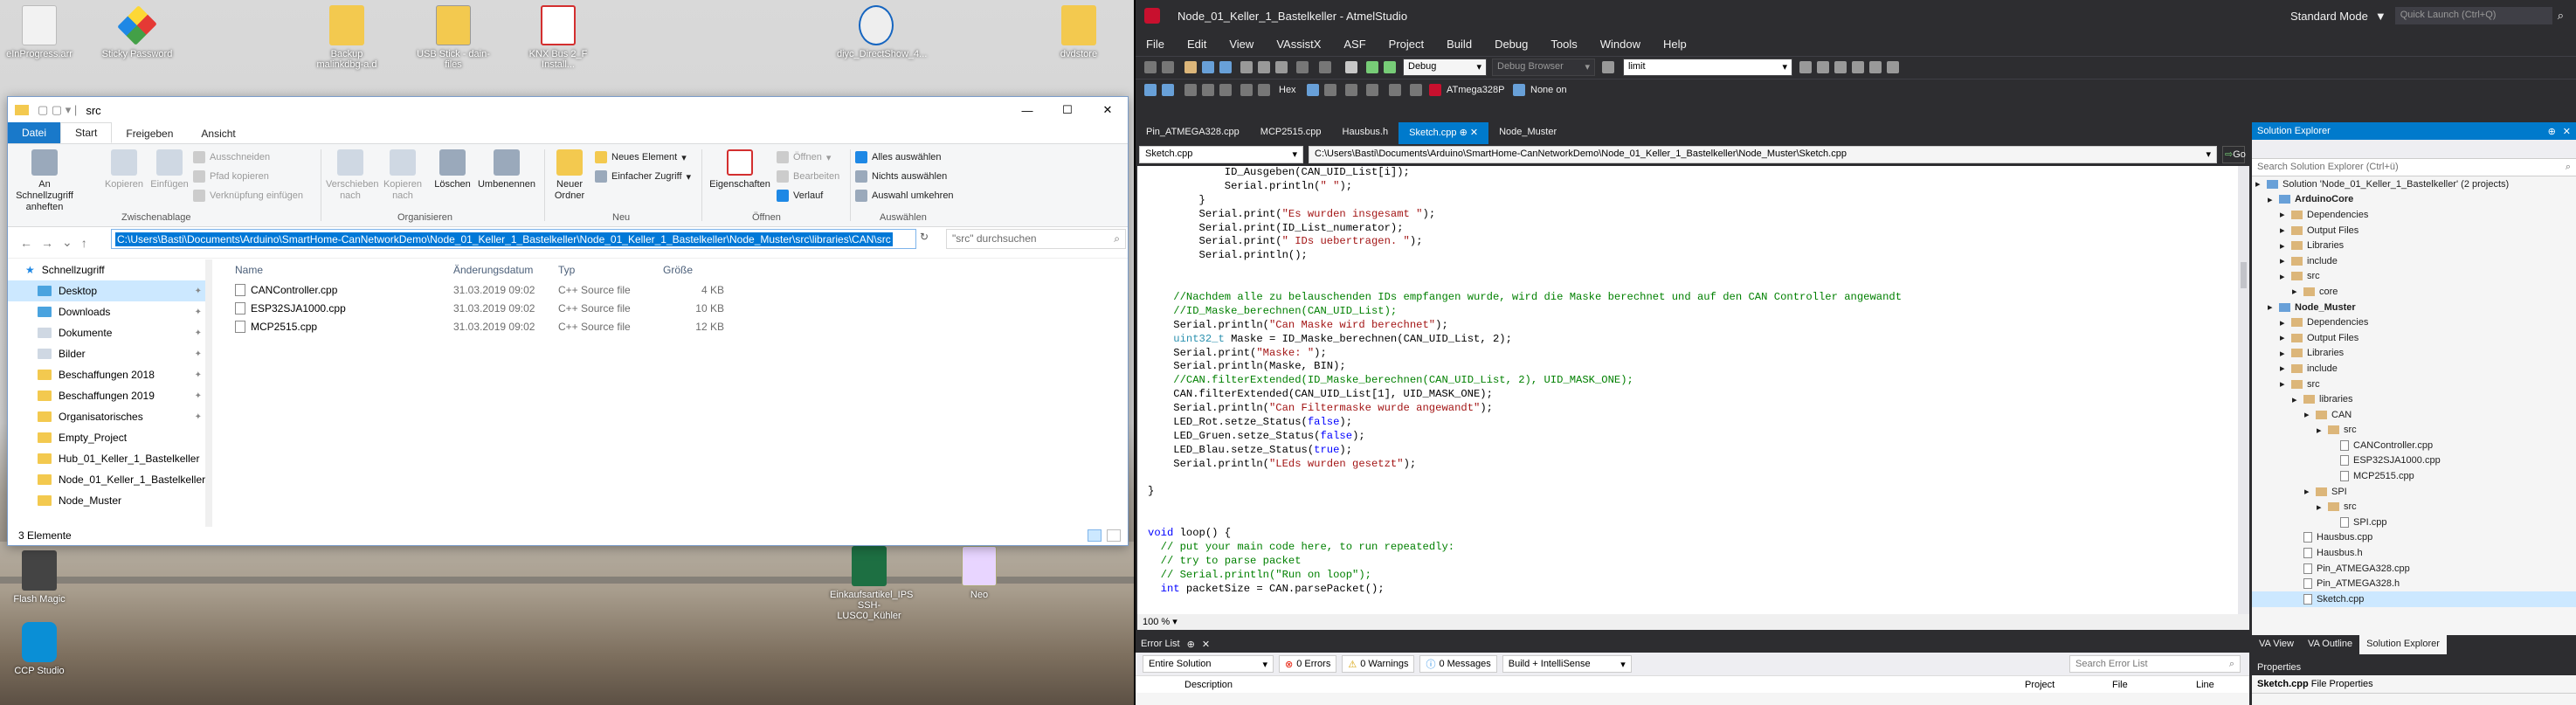  I want to click on invert-selection-button: Auswahl umkehren, so click(905, 196).